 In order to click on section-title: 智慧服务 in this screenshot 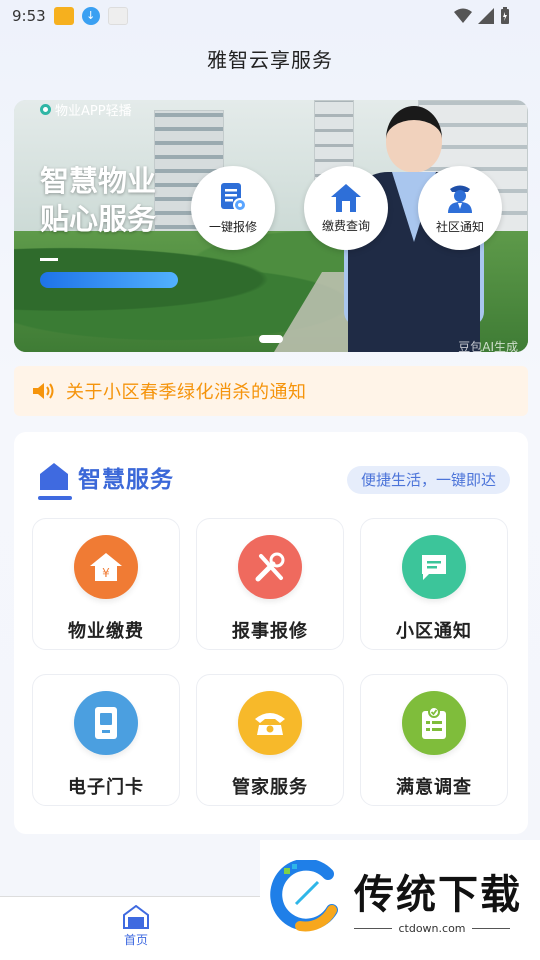, I will do `click(126, 480)`.